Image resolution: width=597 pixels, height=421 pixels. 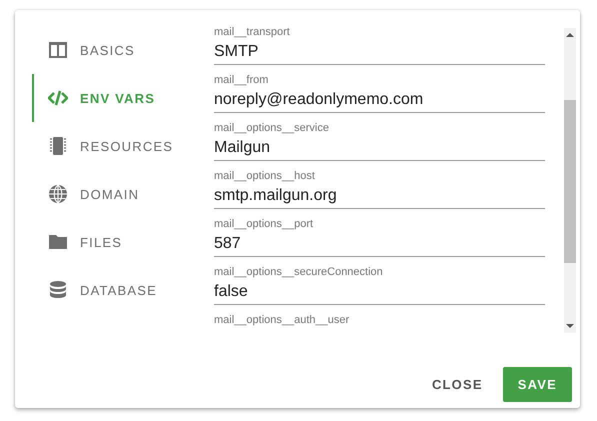 I want to click on field-label: mail__options__host, so click(x=265, y=176).